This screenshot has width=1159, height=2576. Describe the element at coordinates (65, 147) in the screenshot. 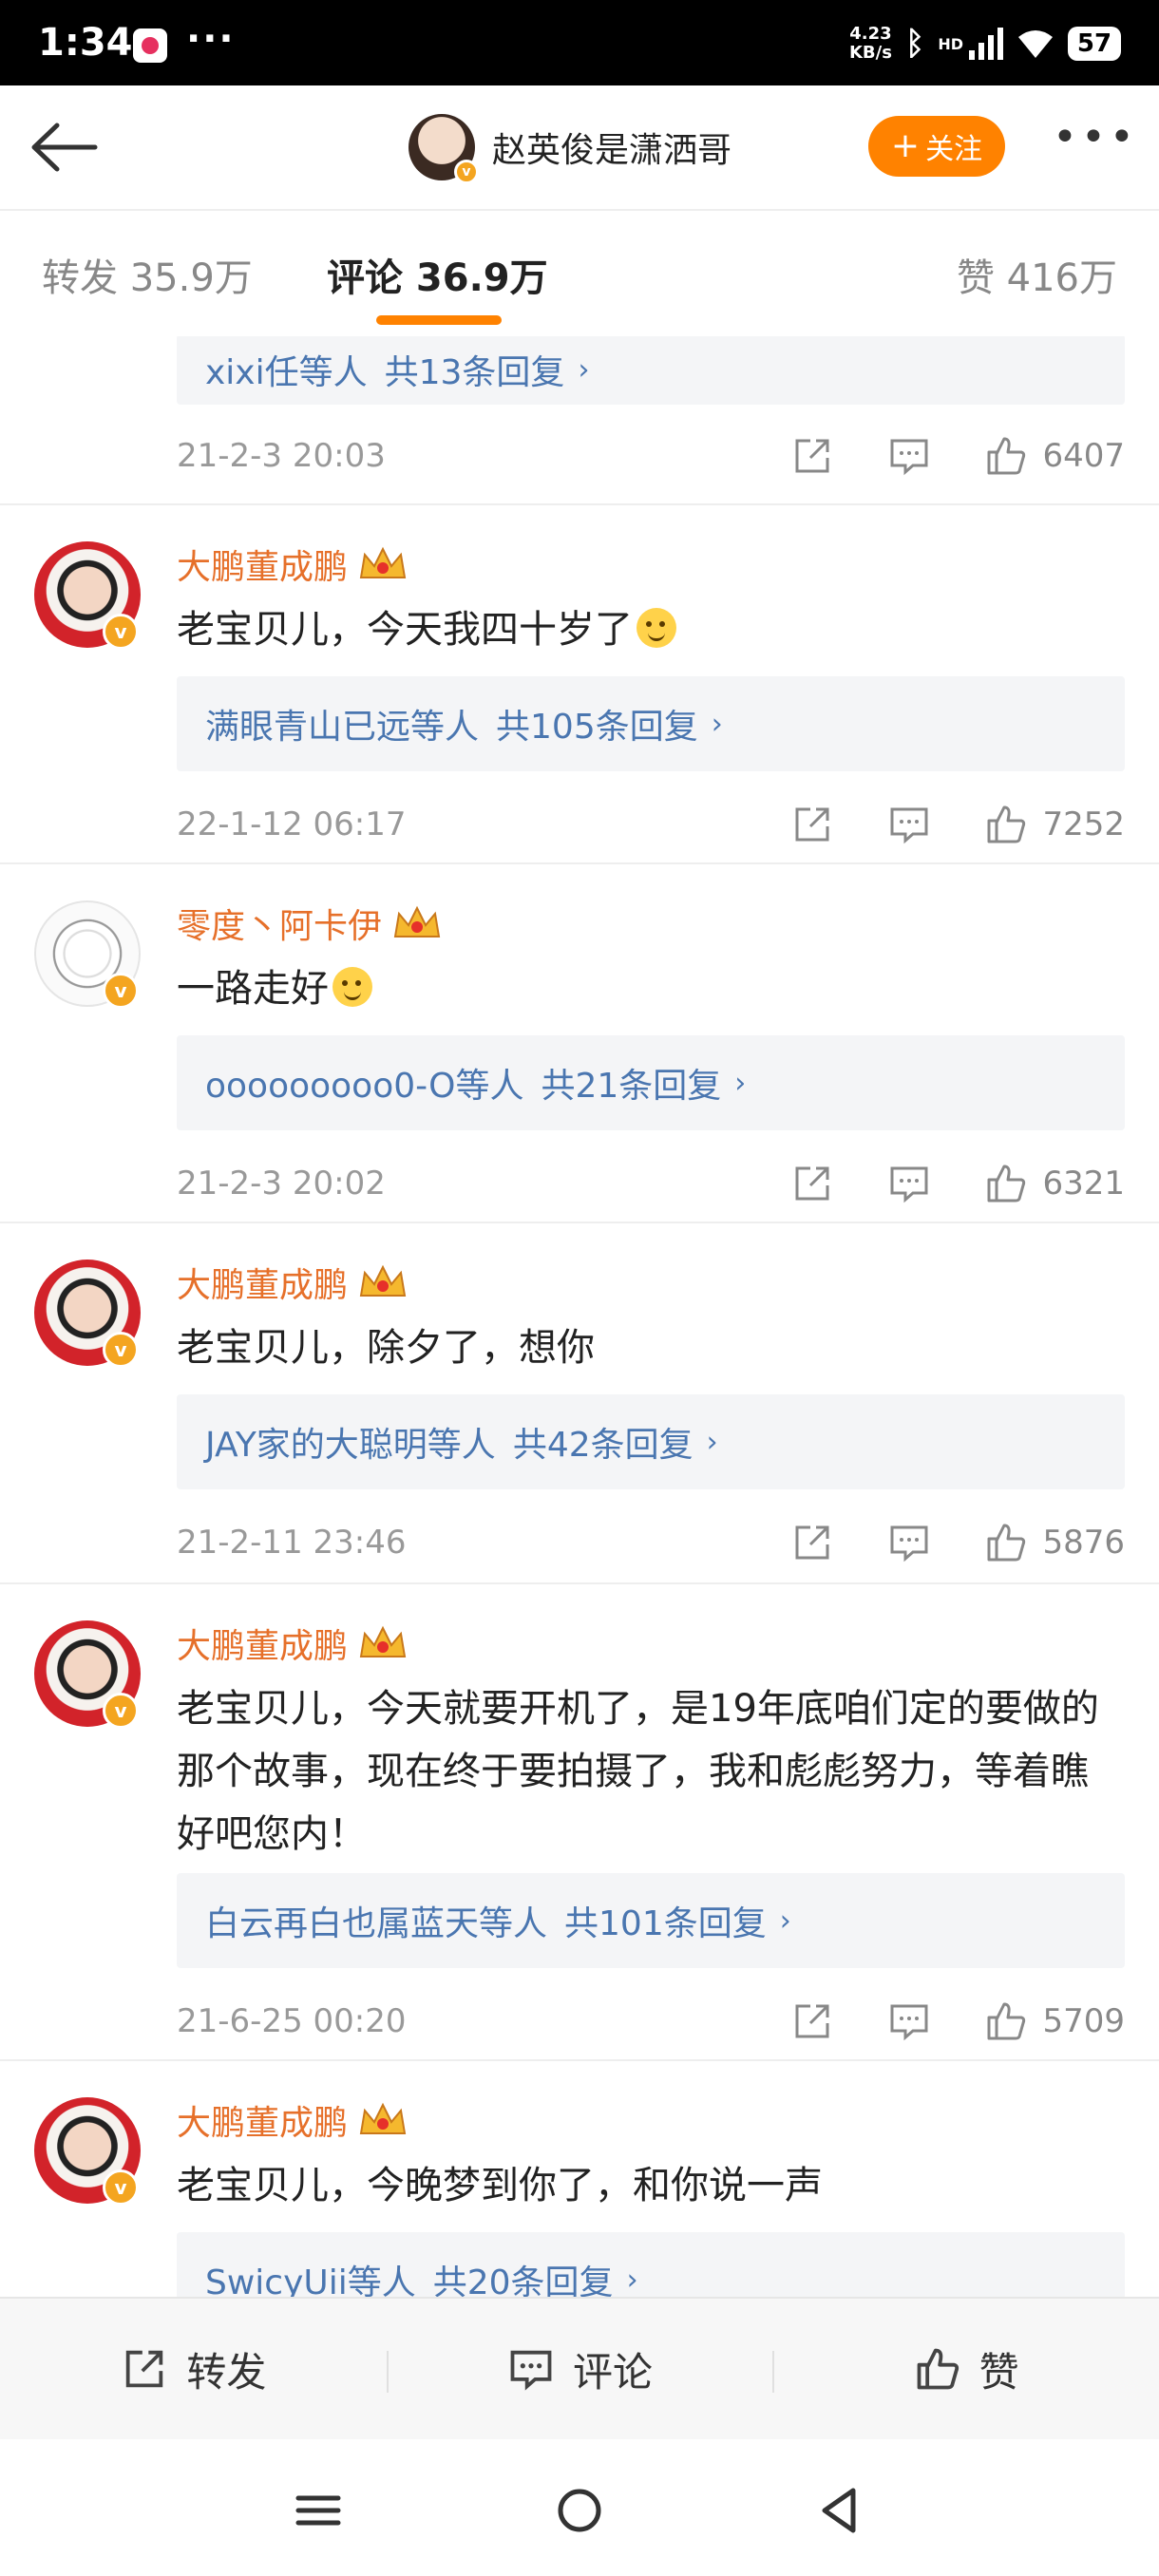

I see `back-arrow-icon` at that location.